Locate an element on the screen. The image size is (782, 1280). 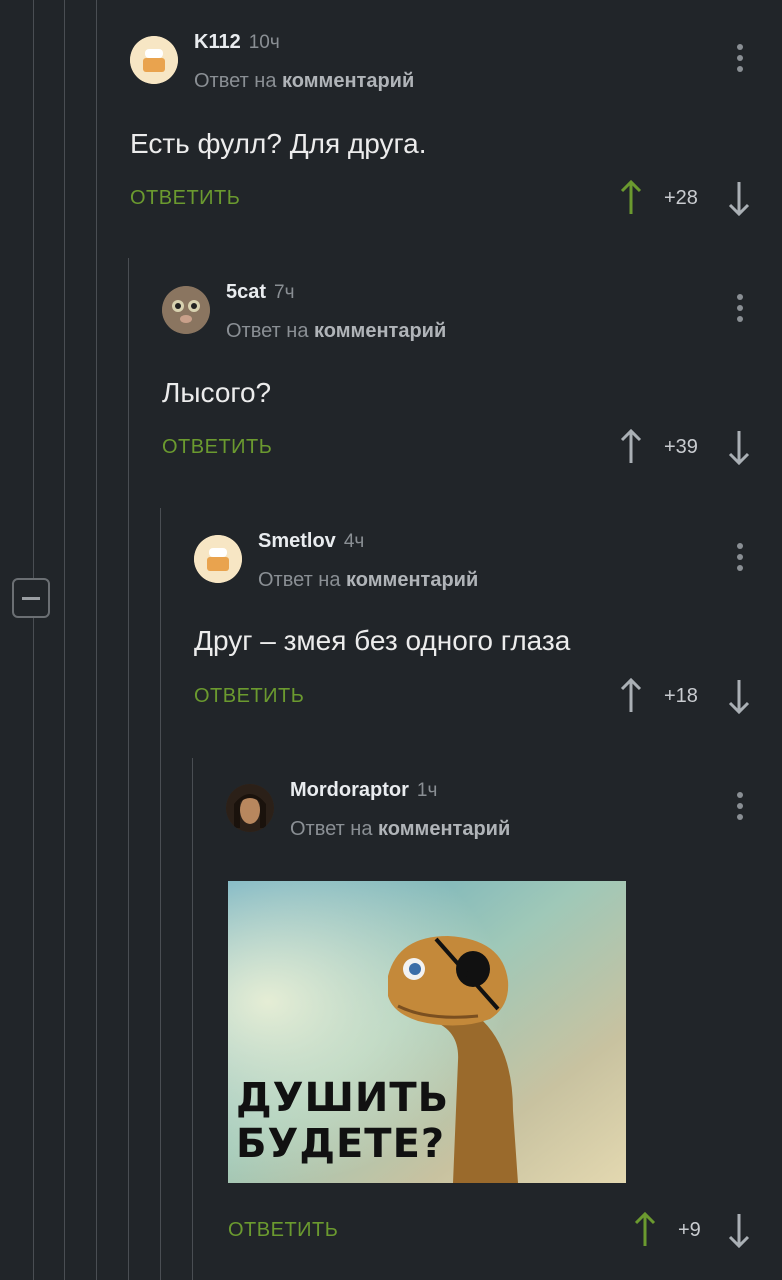
minus-icon is located at coordinates (31, 598).